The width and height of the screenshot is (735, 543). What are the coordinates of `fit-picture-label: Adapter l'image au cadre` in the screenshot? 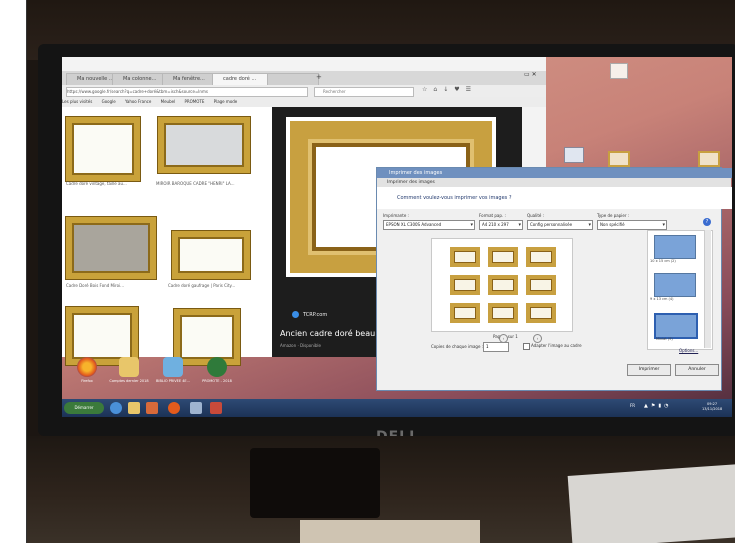 It's located at (556, 345).